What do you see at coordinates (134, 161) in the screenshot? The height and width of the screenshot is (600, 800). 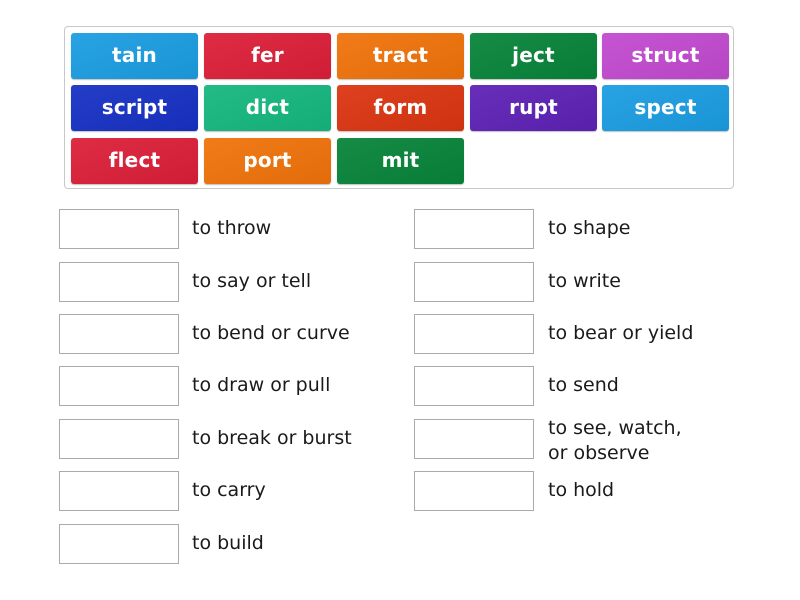 I see `word-tile-flect: flect` at bounding box center [134, 161].